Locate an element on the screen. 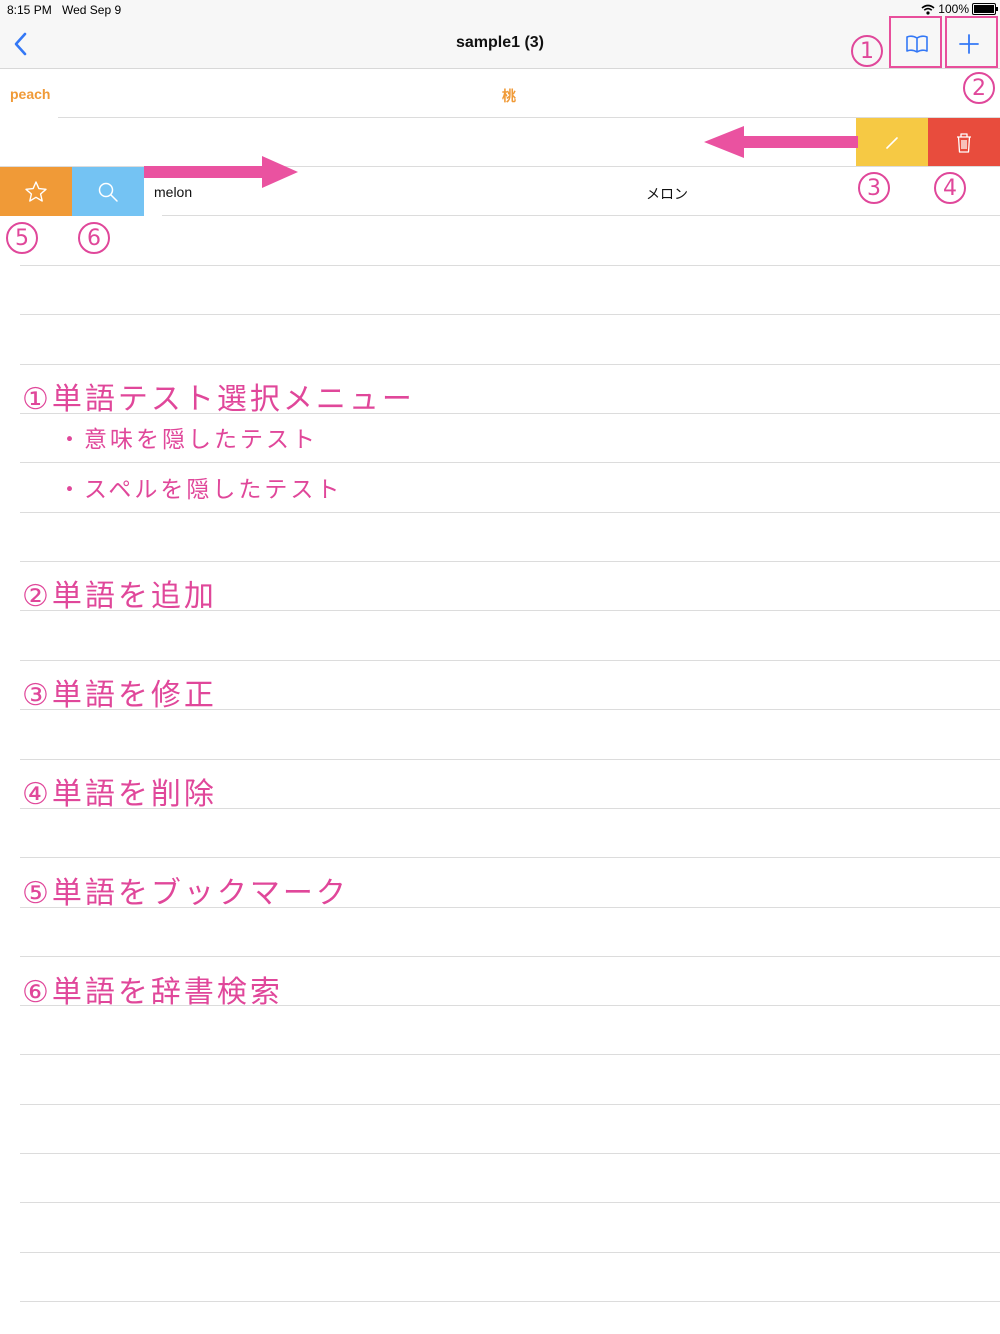 This screenshot has width=1000, height=1334. wifi-icon is located at coordinates (928, 9).